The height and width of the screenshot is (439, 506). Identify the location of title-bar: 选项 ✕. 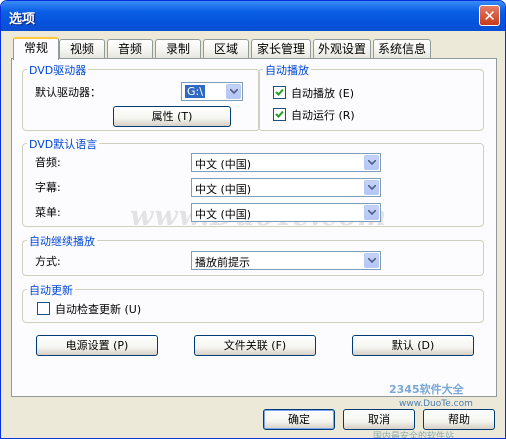
(253, 16).